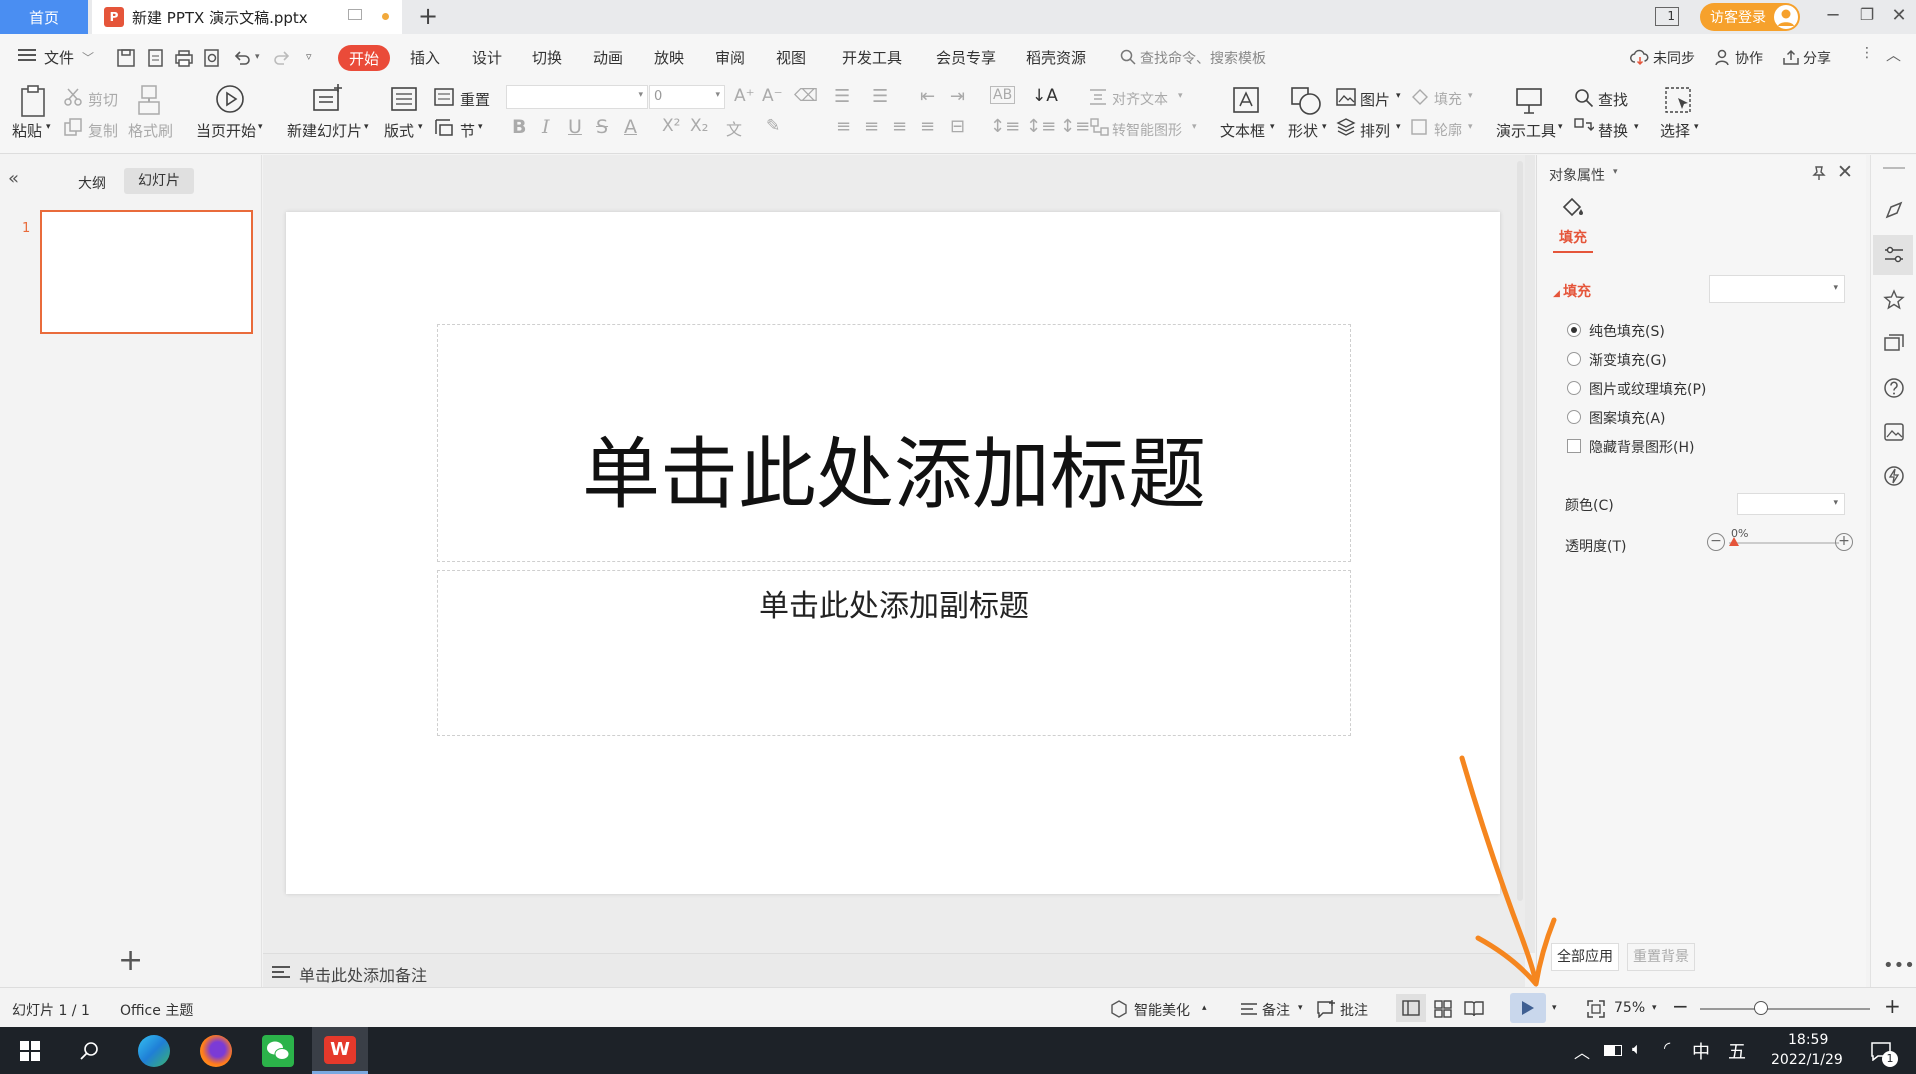 This screenshot has height=1074, width=1916. I want to click on play-from-current-button: 当页开始, so click(226, 130).